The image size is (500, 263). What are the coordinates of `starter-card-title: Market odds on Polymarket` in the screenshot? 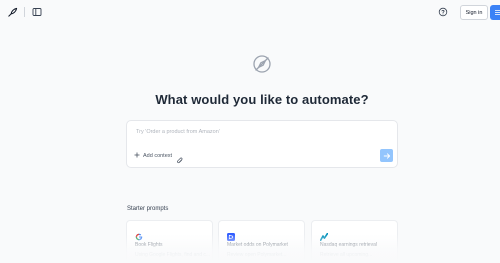 It's located at (257, 245).